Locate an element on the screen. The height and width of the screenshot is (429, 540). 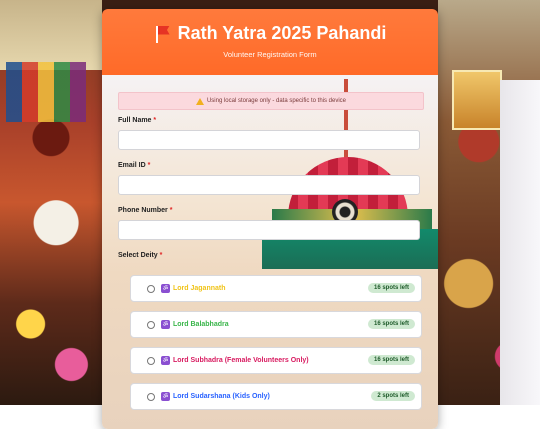
background-right-banner is located at coordinates (477, 100).